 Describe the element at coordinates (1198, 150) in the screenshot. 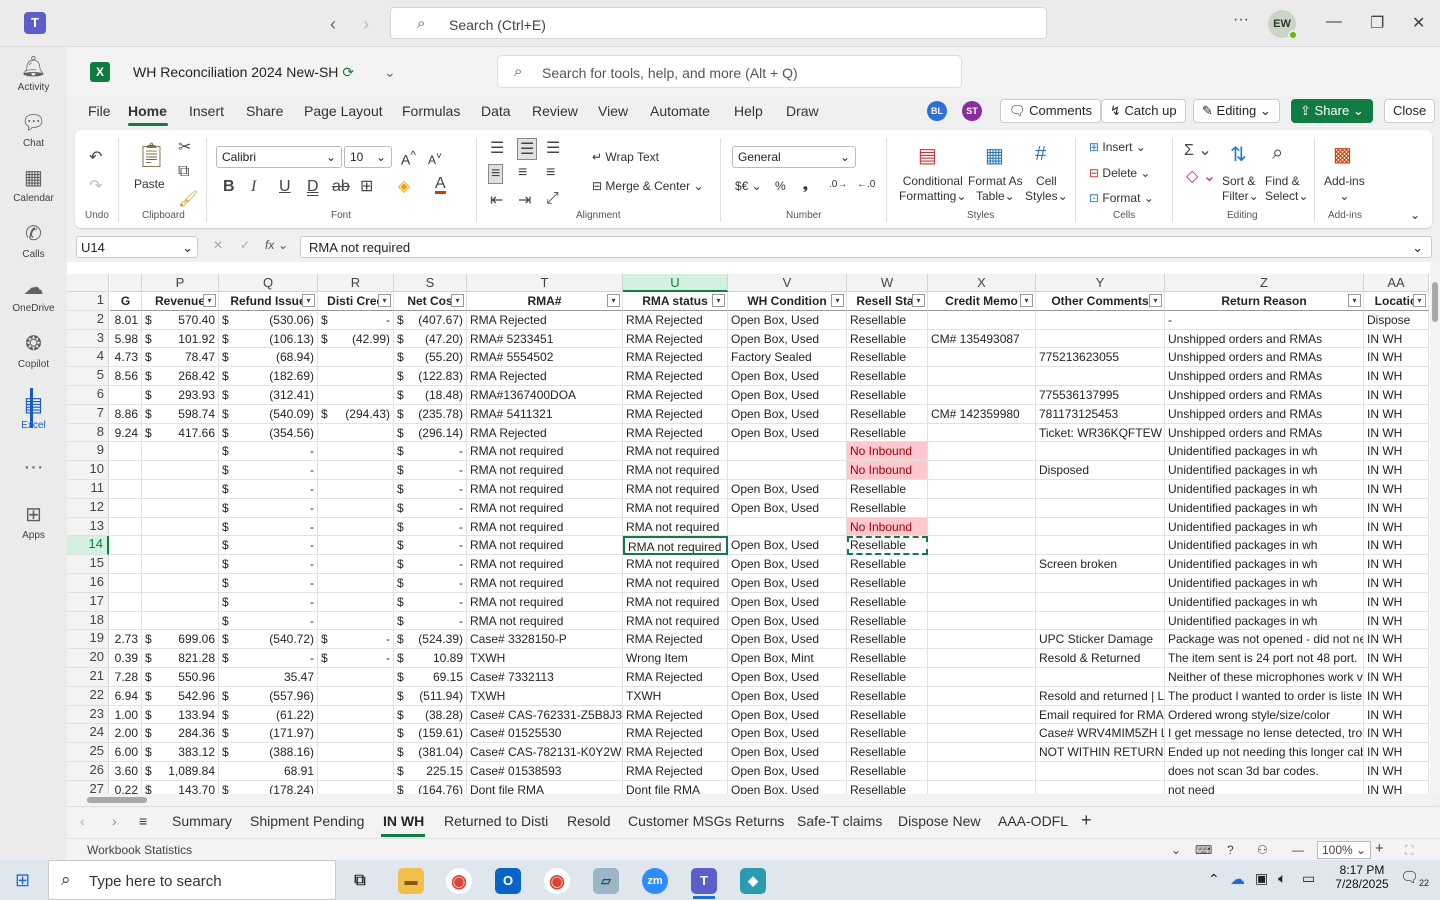

I see `autosum-icon: Σ ⌄` at that location.